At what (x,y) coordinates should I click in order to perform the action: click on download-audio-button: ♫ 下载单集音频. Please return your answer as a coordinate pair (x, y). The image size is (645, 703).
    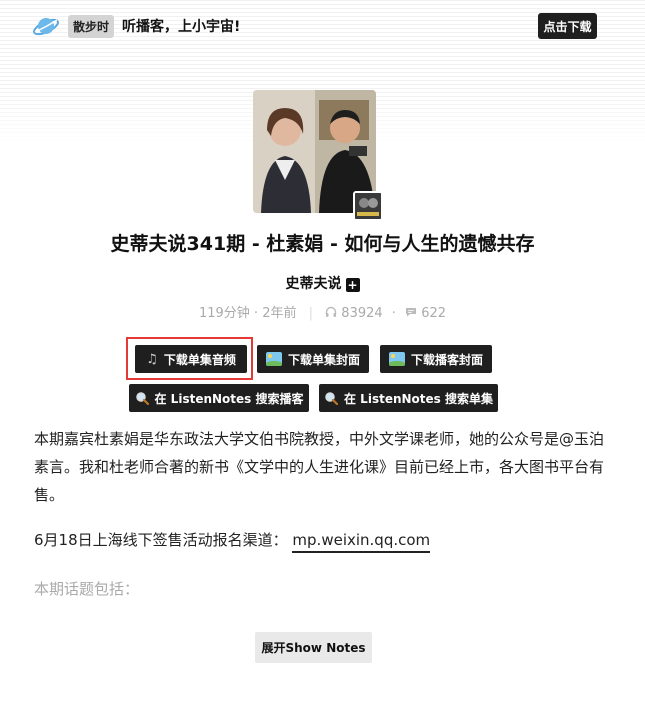
    Looking at the image, I should click on (191, 359).